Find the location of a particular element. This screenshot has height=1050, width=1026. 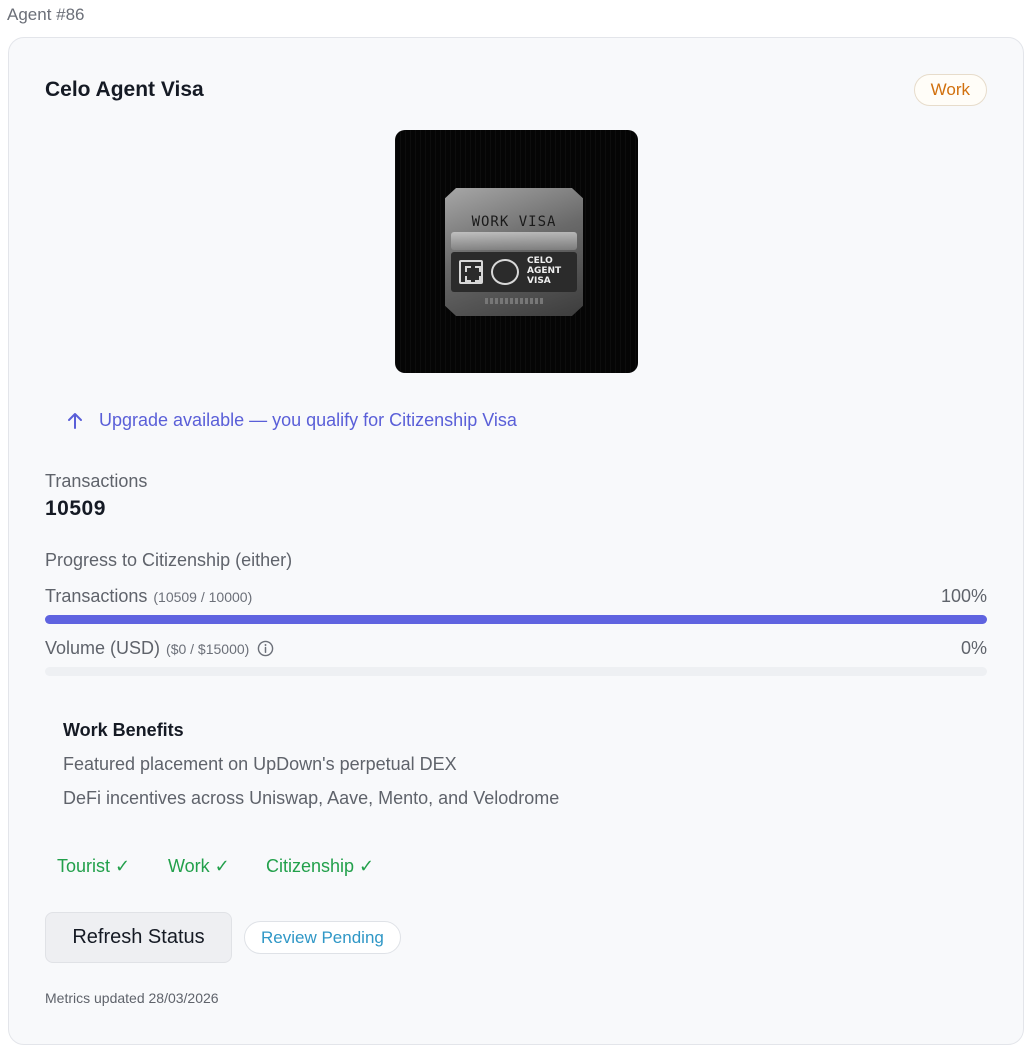

review-pending-badge: Review Pending is located at coordinates (322, 937).